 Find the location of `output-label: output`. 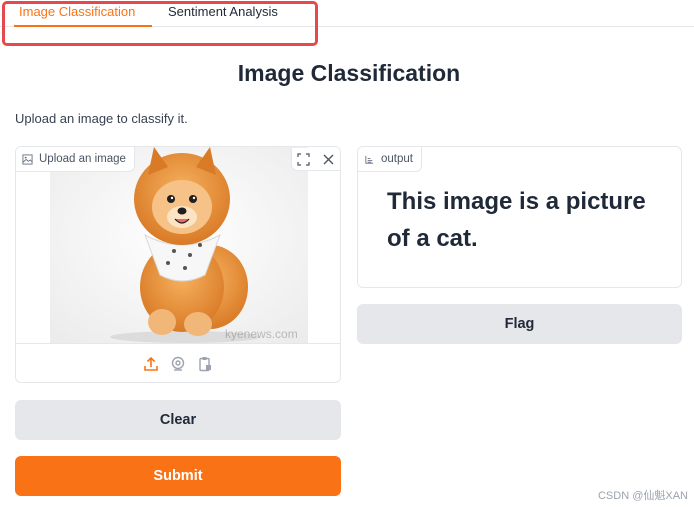

output-label: output is located at coordinates (390, 159).